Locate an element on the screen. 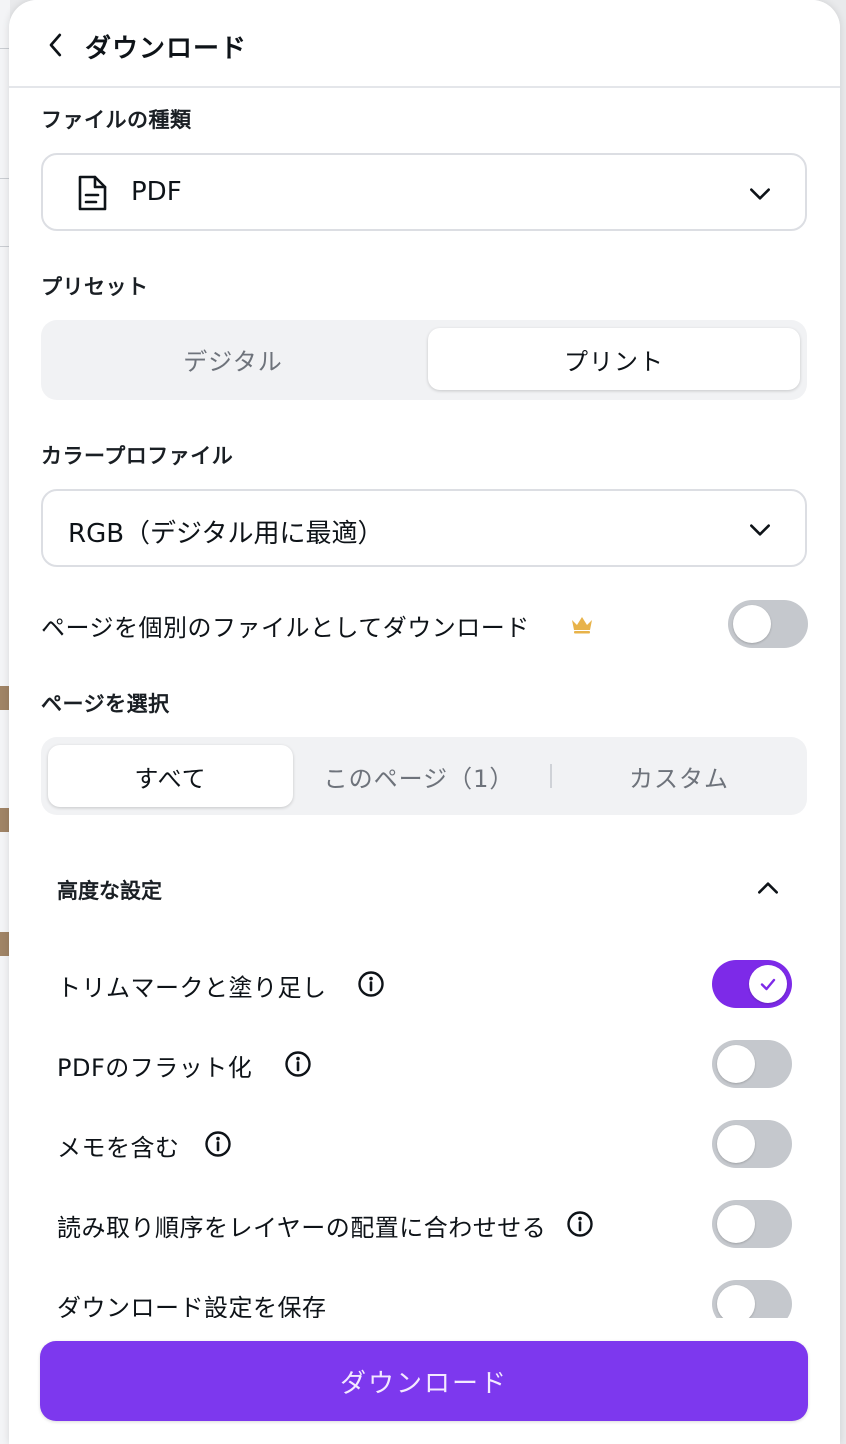  reading-order-toggle is located at coordinates (752, 1224).